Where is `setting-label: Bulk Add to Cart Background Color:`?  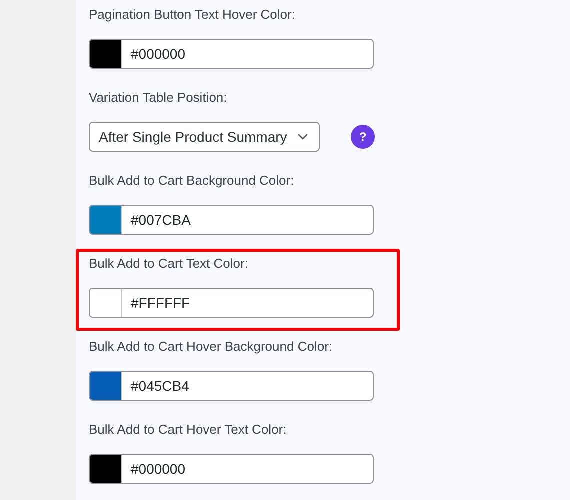 setting-label: Bulk Add to Cart Background Color: is located at coordinates (192, 181).